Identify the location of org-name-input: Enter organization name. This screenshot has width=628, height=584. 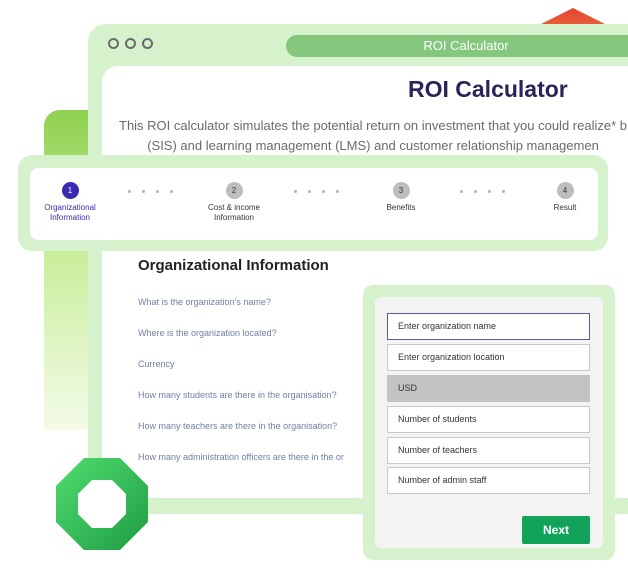
(488, 326).